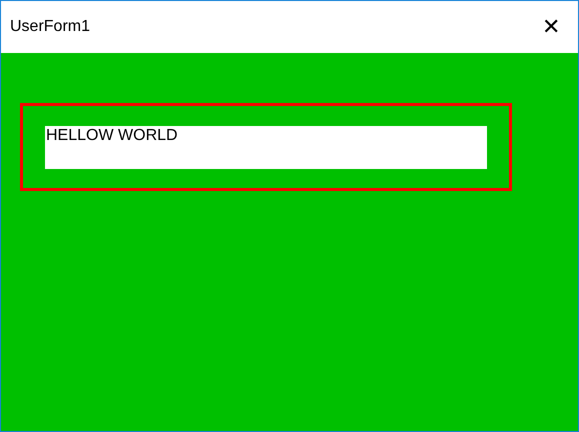  I want to click on text-field: HELLOW WORLD, so click(266, 147).